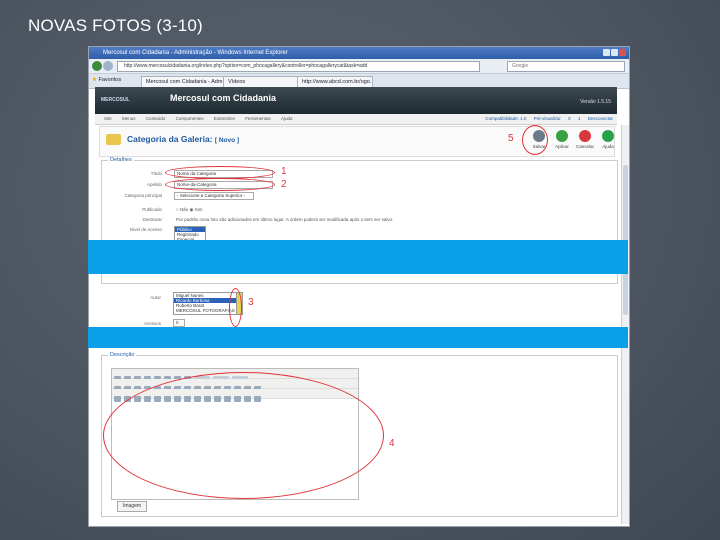 This screenshot has width=720, height=540. Describe the element at coordinates (132, 506) in the screenshot. I see `image-button: Imagem` at that location.